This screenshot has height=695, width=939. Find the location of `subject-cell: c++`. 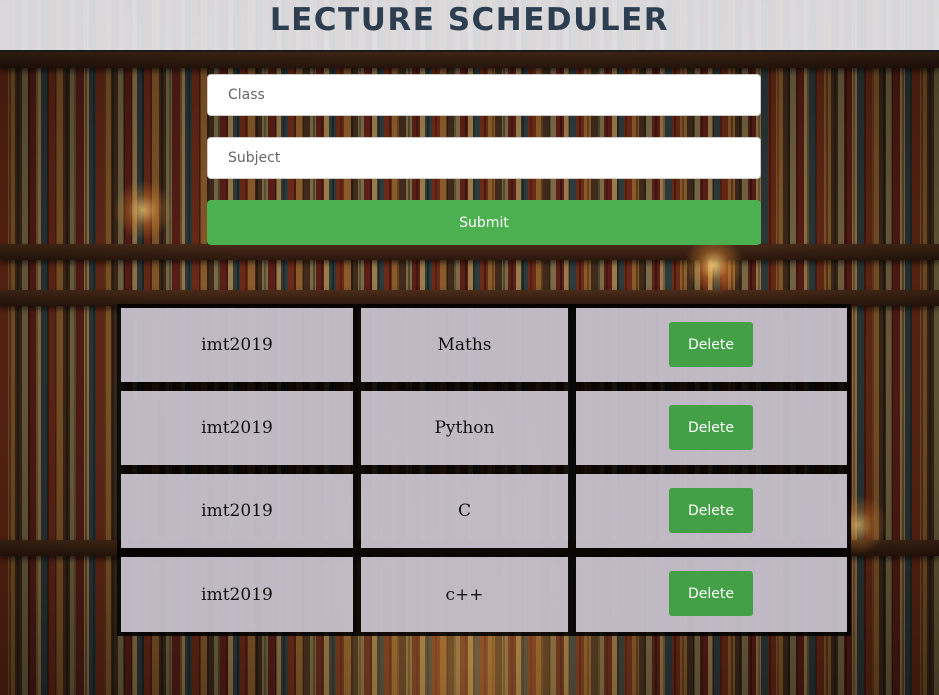

subject-cell: c++ is located at coordinates (464, 594).